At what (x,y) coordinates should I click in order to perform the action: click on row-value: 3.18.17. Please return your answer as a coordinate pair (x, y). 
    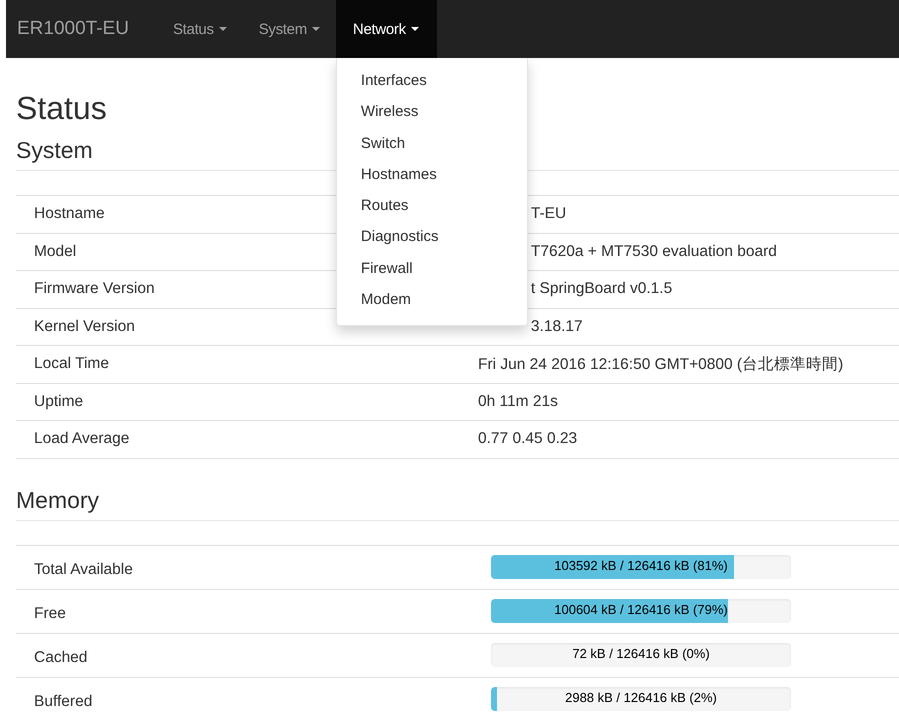
    Looking at the image, I should click on (556, 327).